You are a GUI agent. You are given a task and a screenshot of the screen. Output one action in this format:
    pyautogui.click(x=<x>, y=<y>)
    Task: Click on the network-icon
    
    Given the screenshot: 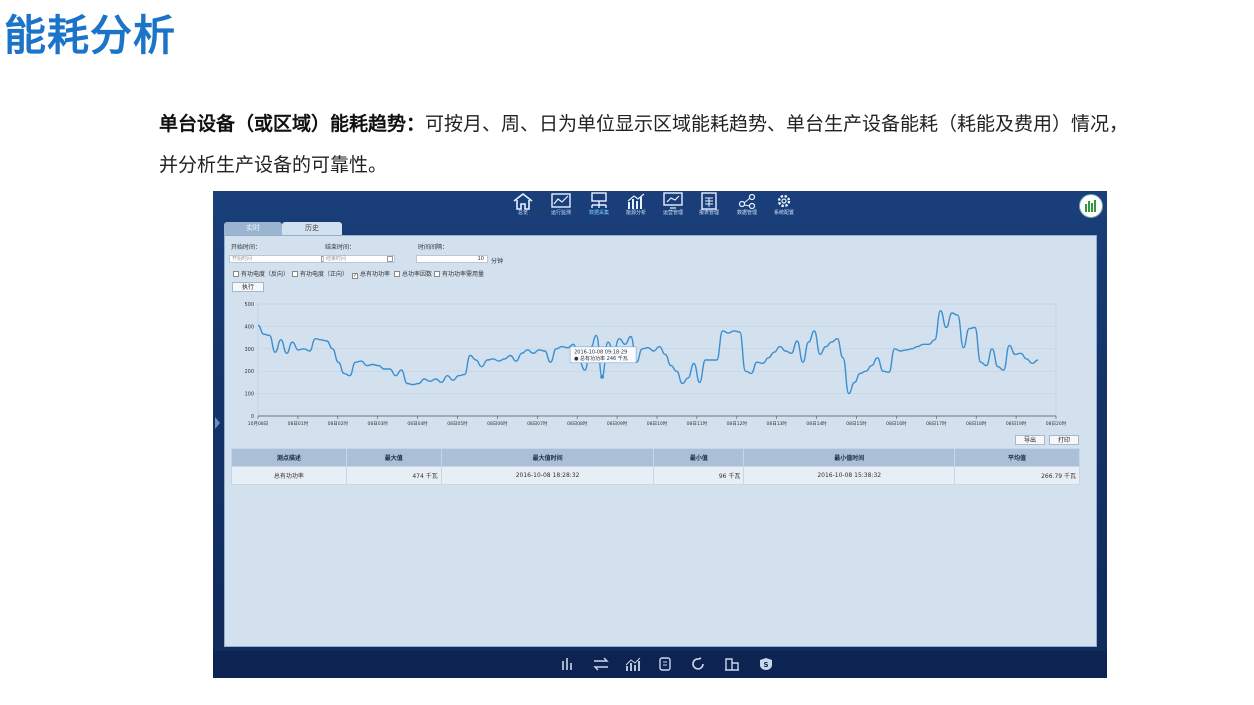 What is the action you would take?
    pyautogui.click(x=599, y=200)
    